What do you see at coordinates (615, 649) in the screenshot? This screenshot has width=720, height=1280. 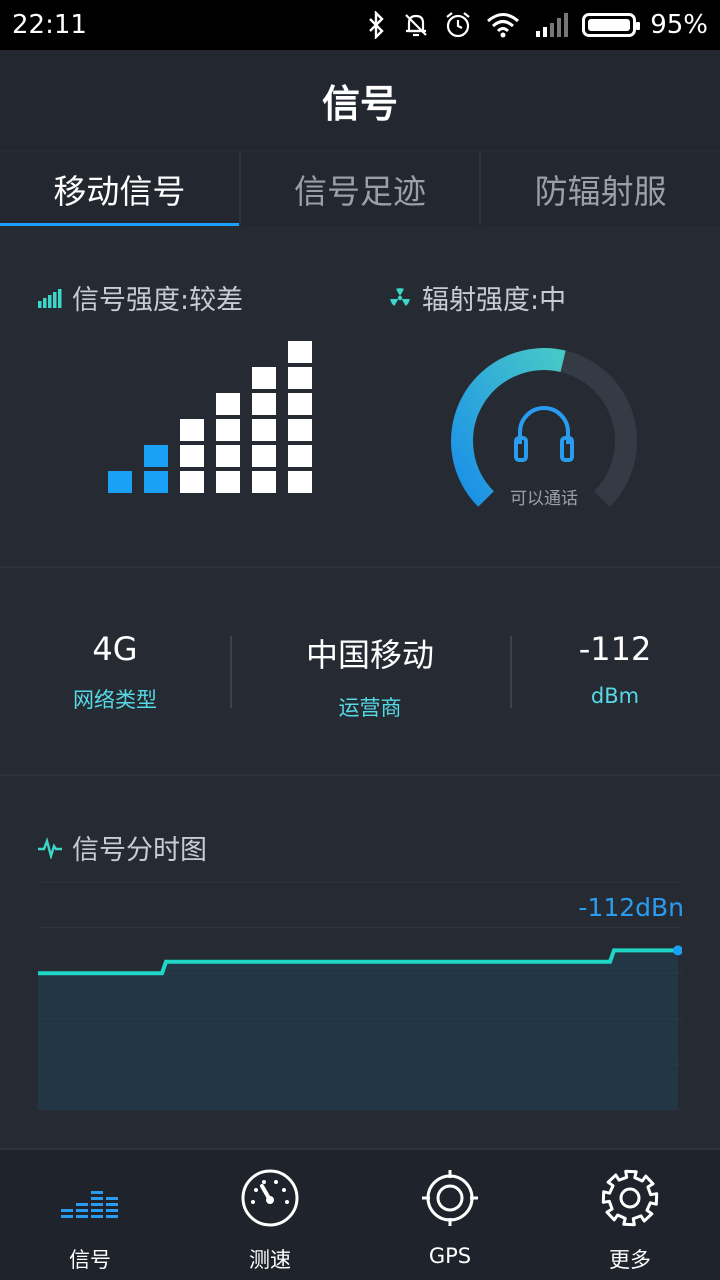 I see `stat-value: -112` at bounding box center [615, 649].